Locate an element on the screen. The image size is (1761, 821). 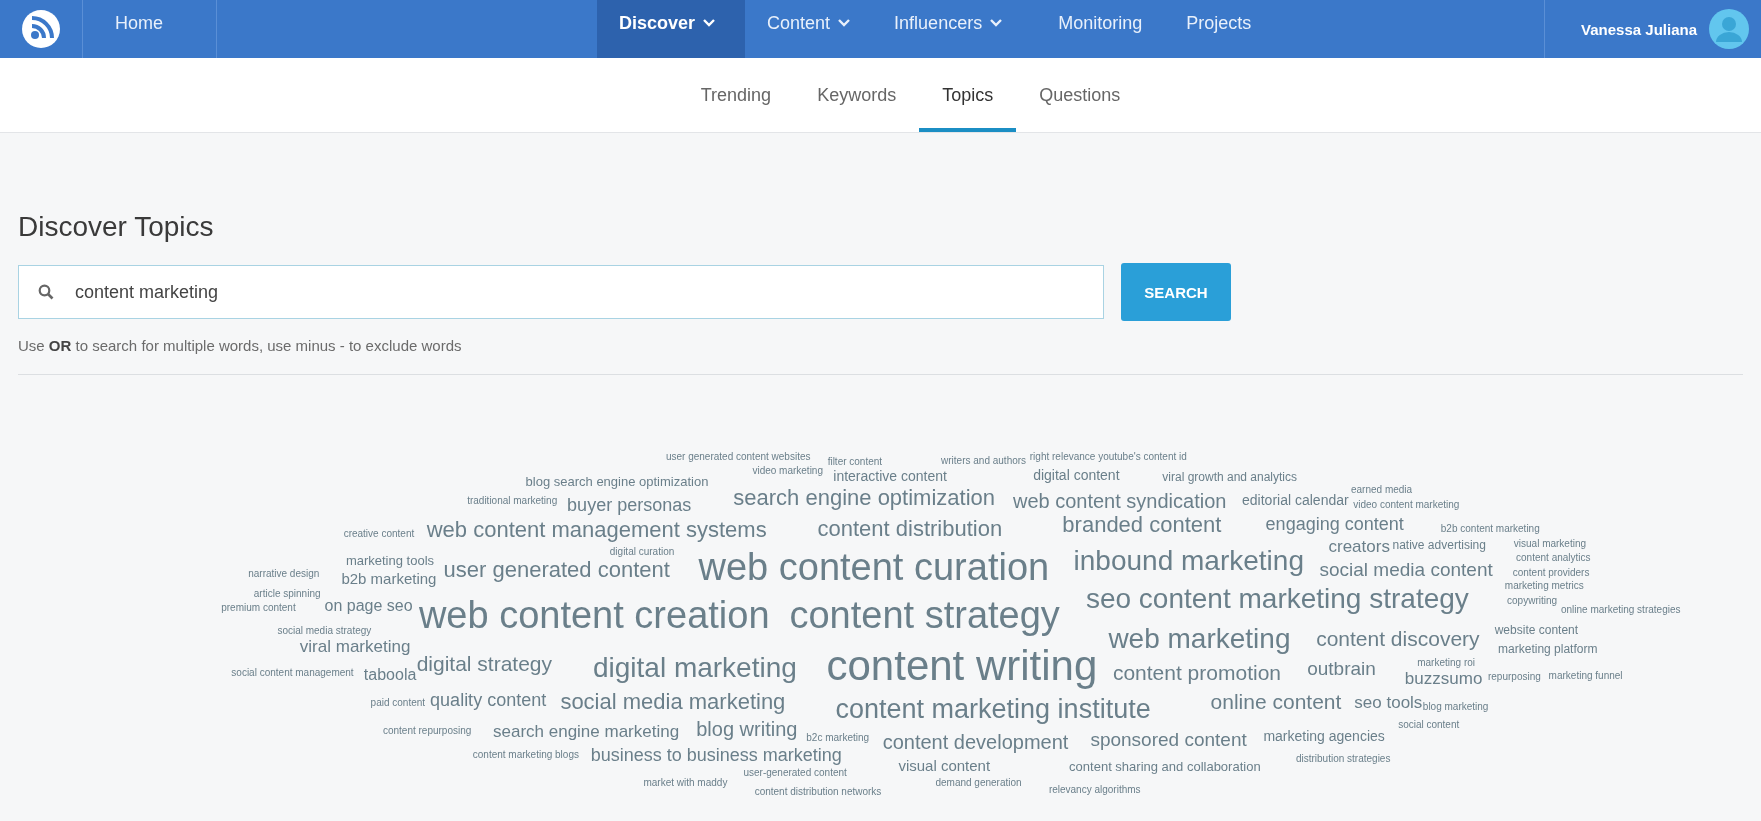
search-field: content marketing is located at coordinates (561, 292).